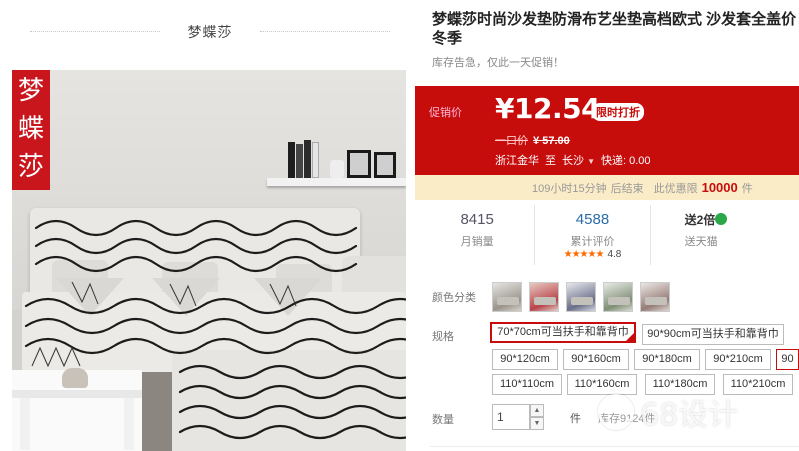 The width and height of the screenshot is (799, 451). Describe the element at coordinates (75, 378) in the screenshot. I see `image-teapot` at that location.